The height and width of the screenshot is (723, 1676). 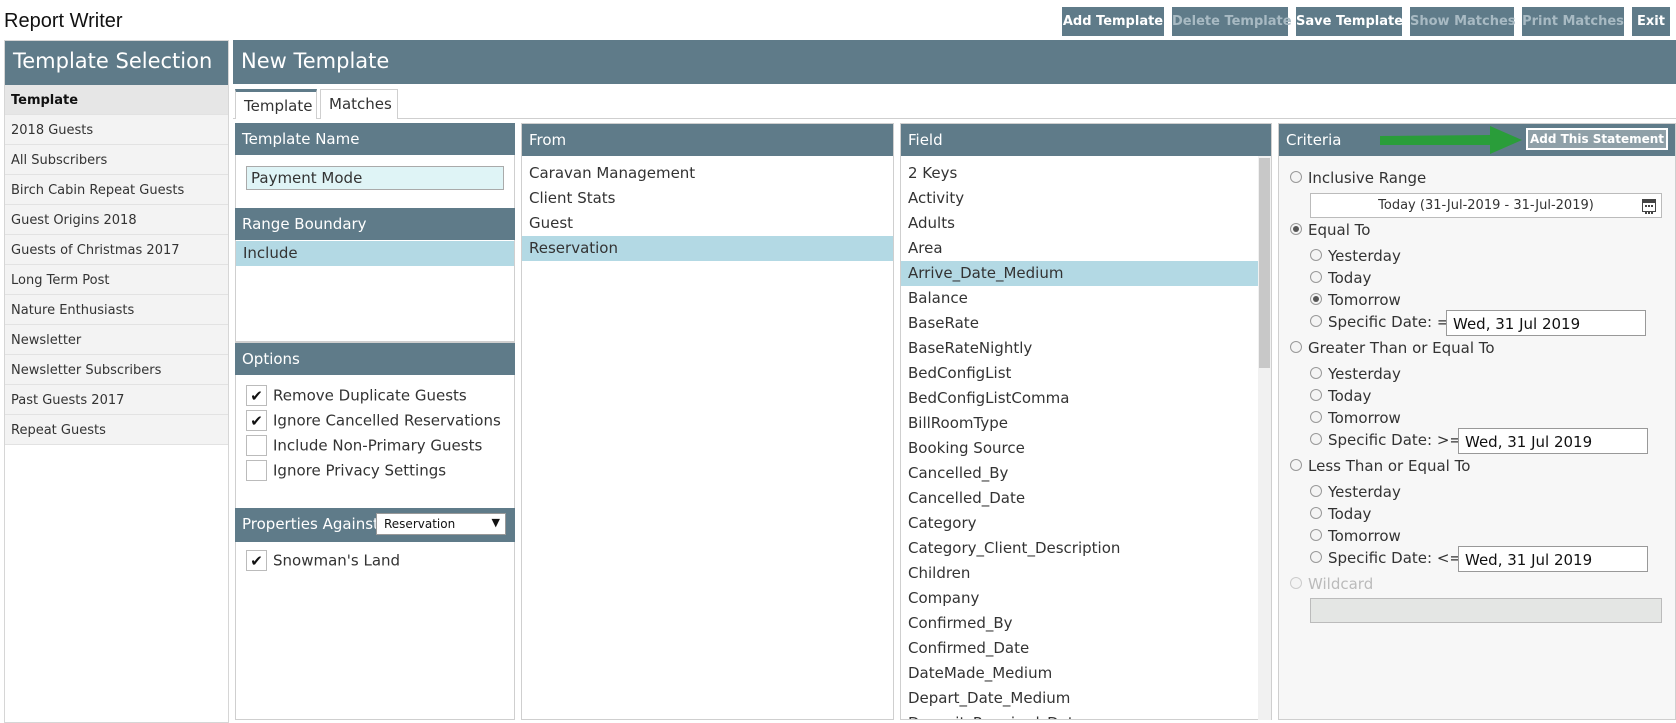 What do you see at coordinates (1597, 139) in the screenshot?
I see `add-this-statement-button: Add This Statement` at bounding box center [1597, 139].